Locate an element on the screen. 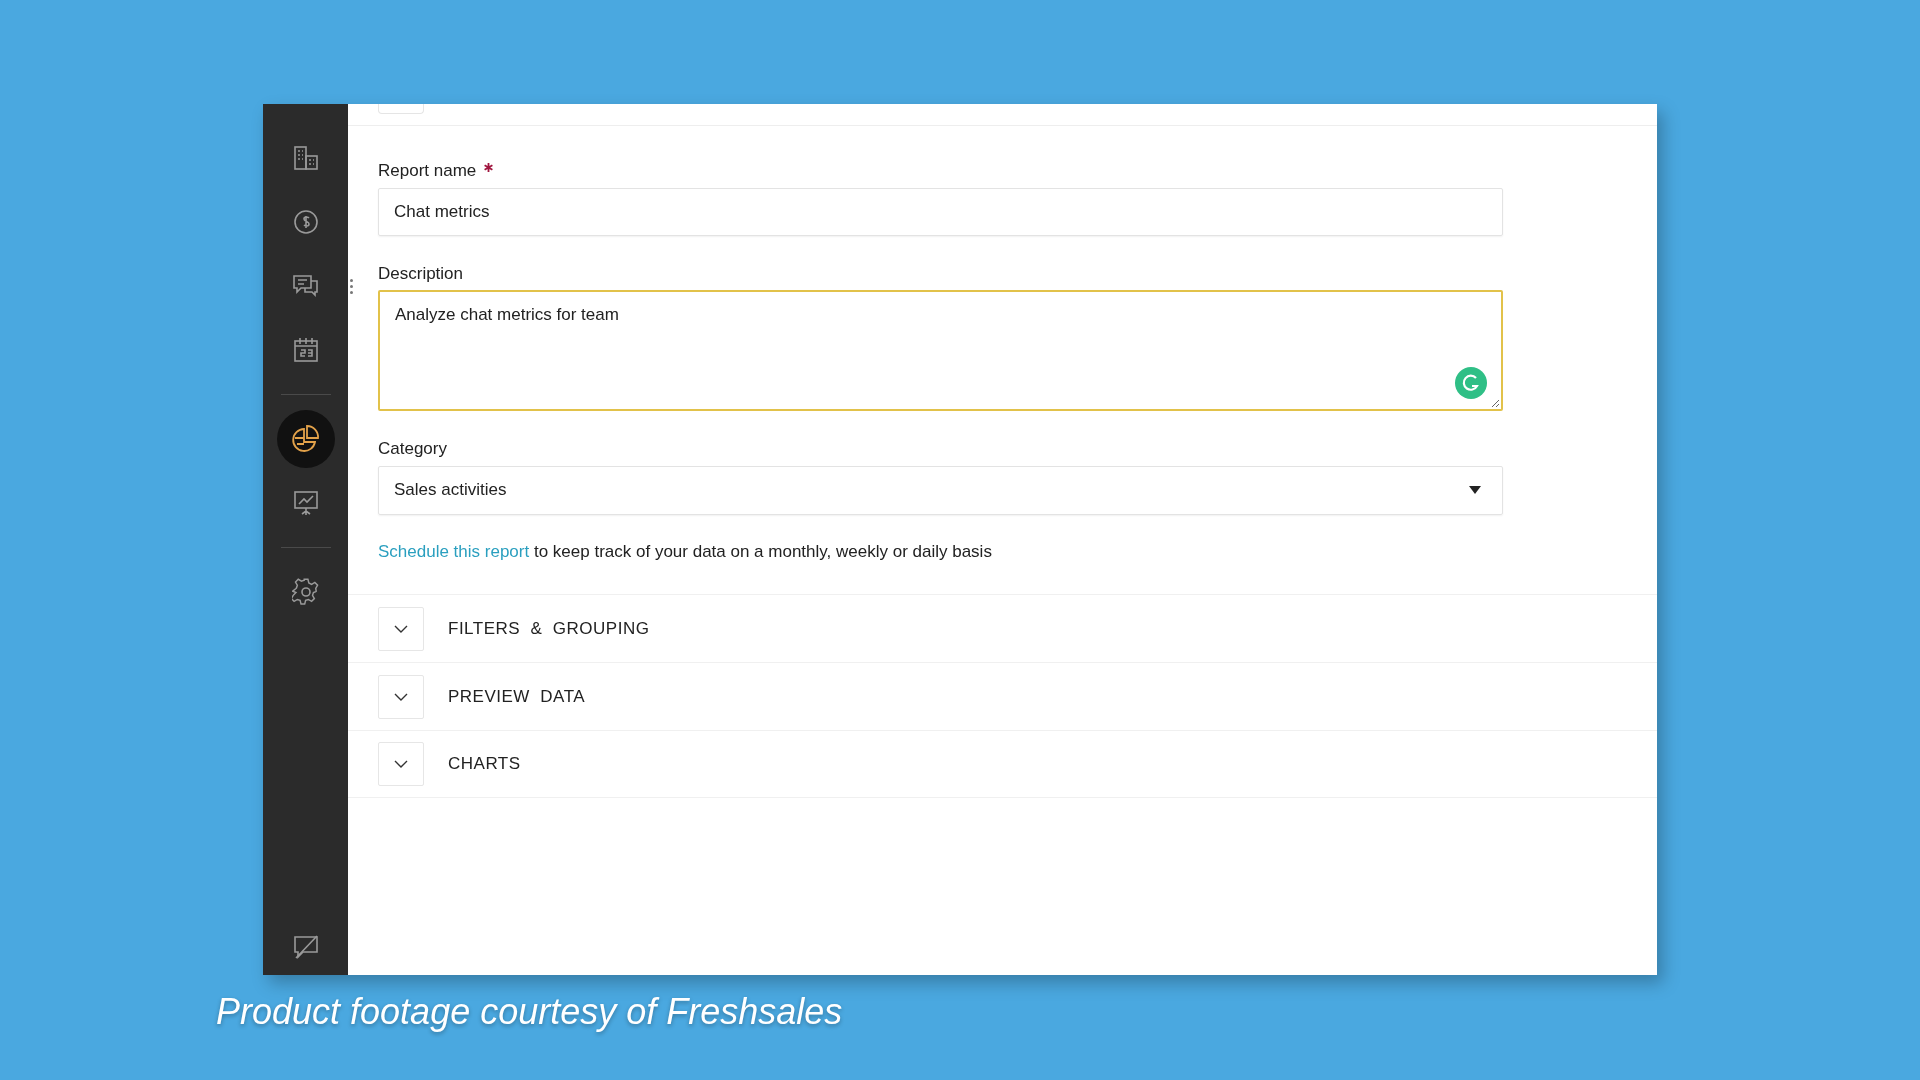  schedule-hint: Schedule this report to keep track of your data on a monthly, weekly or daily basis is located at coordinates (685, 551).